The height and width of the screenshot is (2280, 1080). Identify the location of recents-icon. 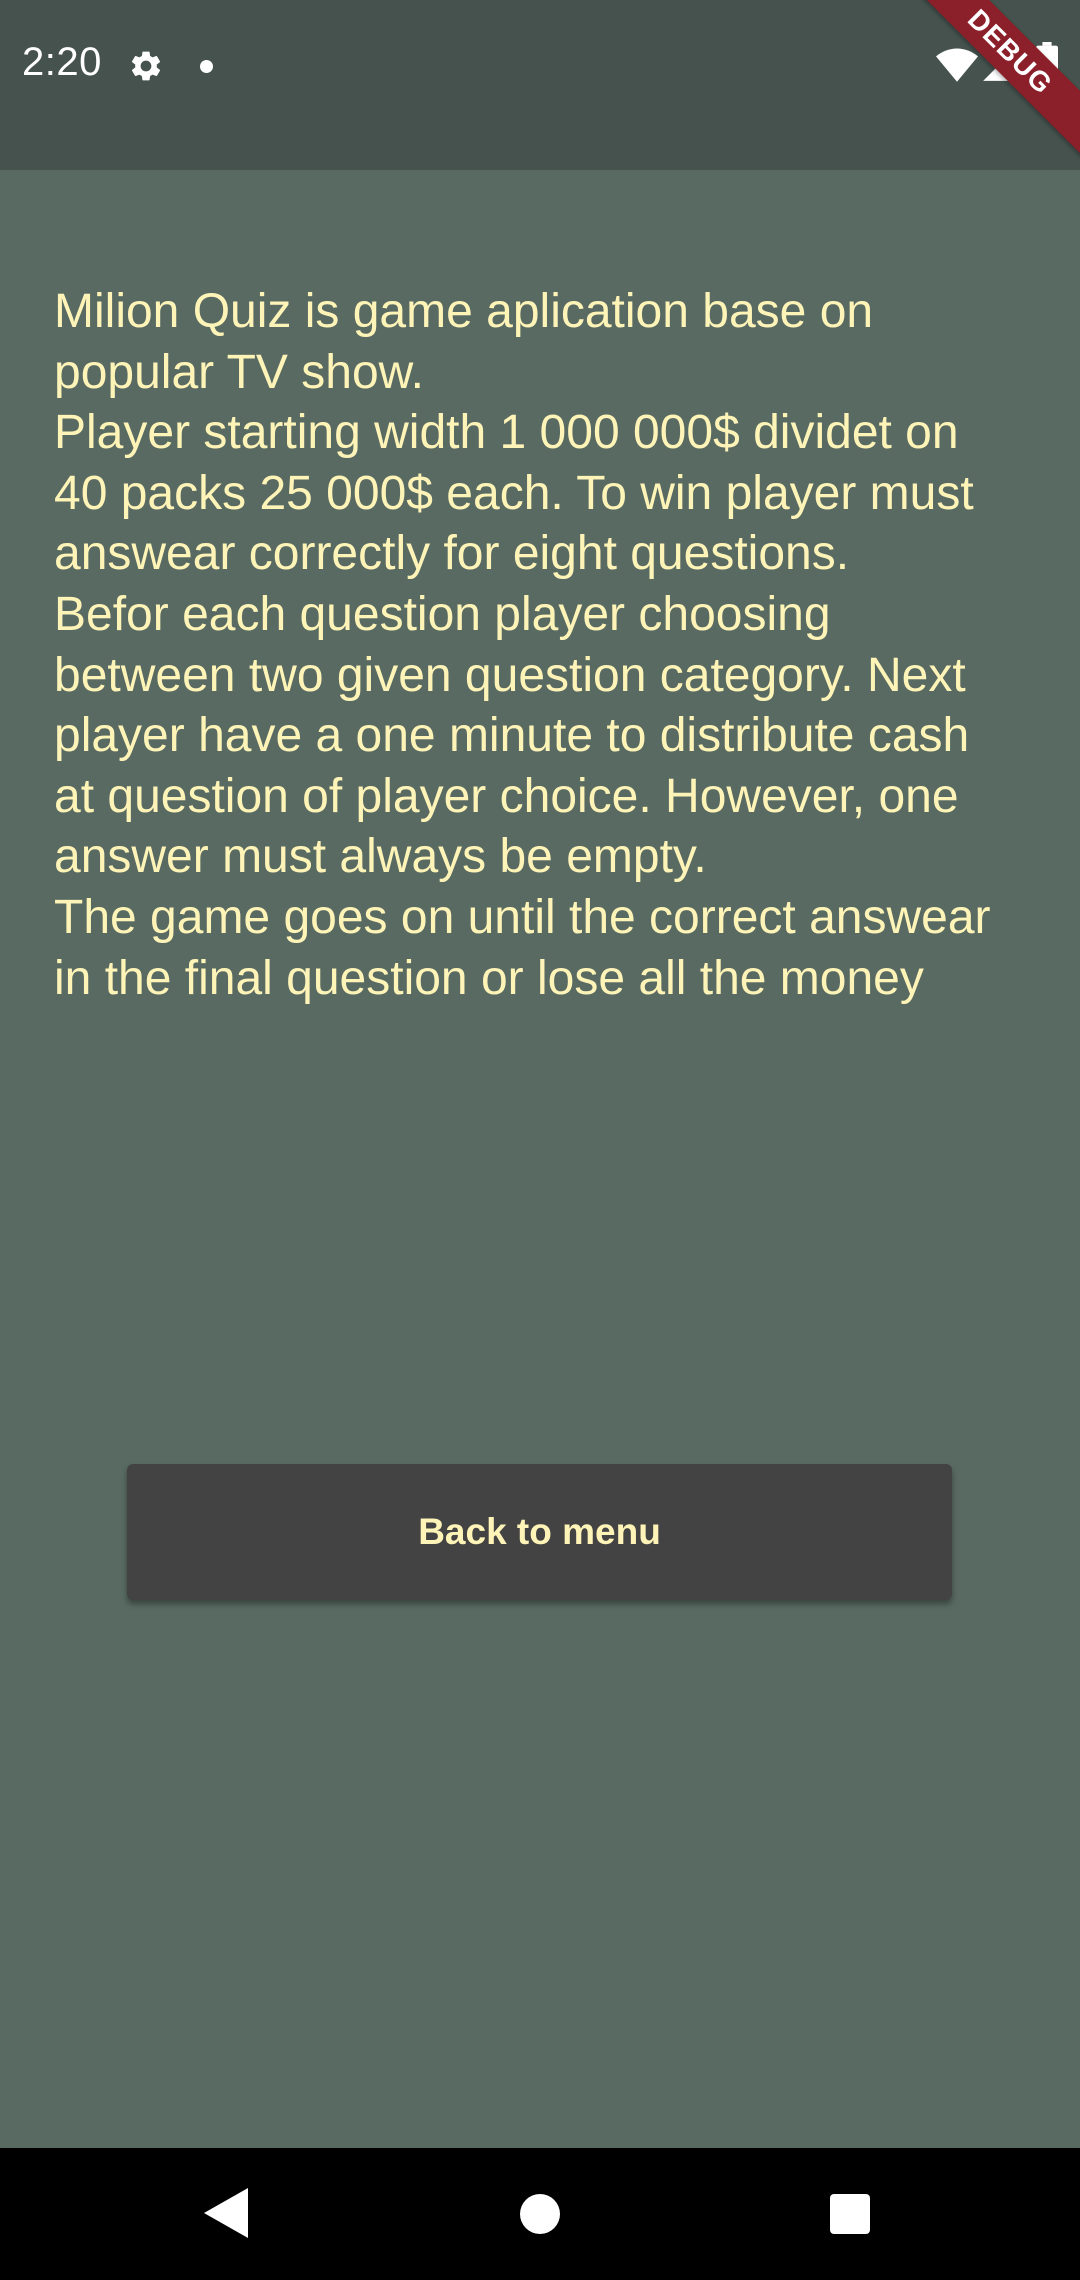
(850, 2214).